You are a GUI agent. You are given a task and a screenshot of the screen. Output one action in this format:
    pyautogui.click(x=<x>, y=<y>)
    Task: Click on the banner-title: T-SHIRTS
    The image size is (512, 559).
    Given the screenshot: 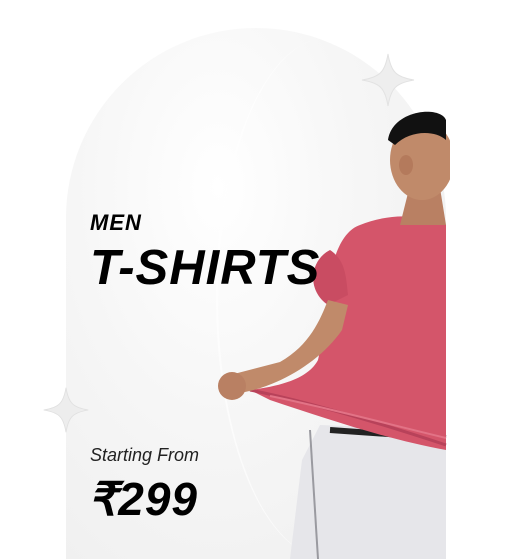 What is the action you would take?
    pyautogui.click(x=205, y=268)
    